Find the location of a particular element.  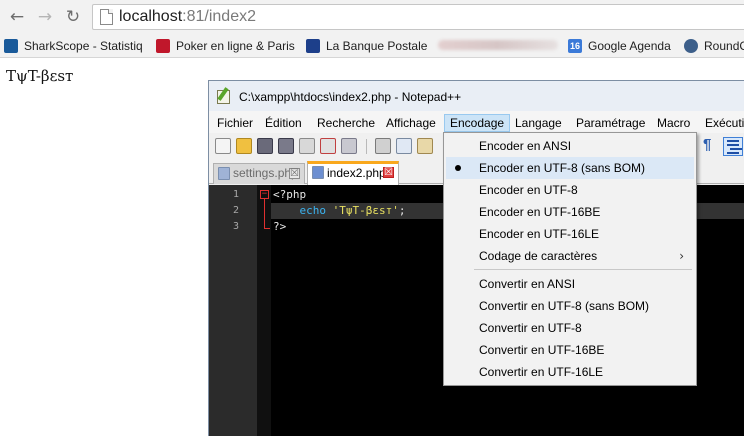

php-close-tag: ?> is located at coordinates (280, 226).